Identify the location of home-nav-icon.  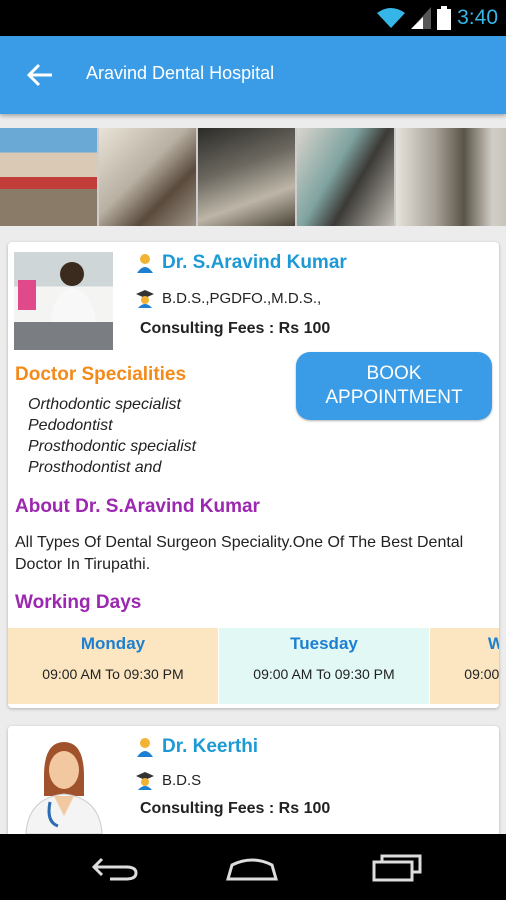
(252, 869).